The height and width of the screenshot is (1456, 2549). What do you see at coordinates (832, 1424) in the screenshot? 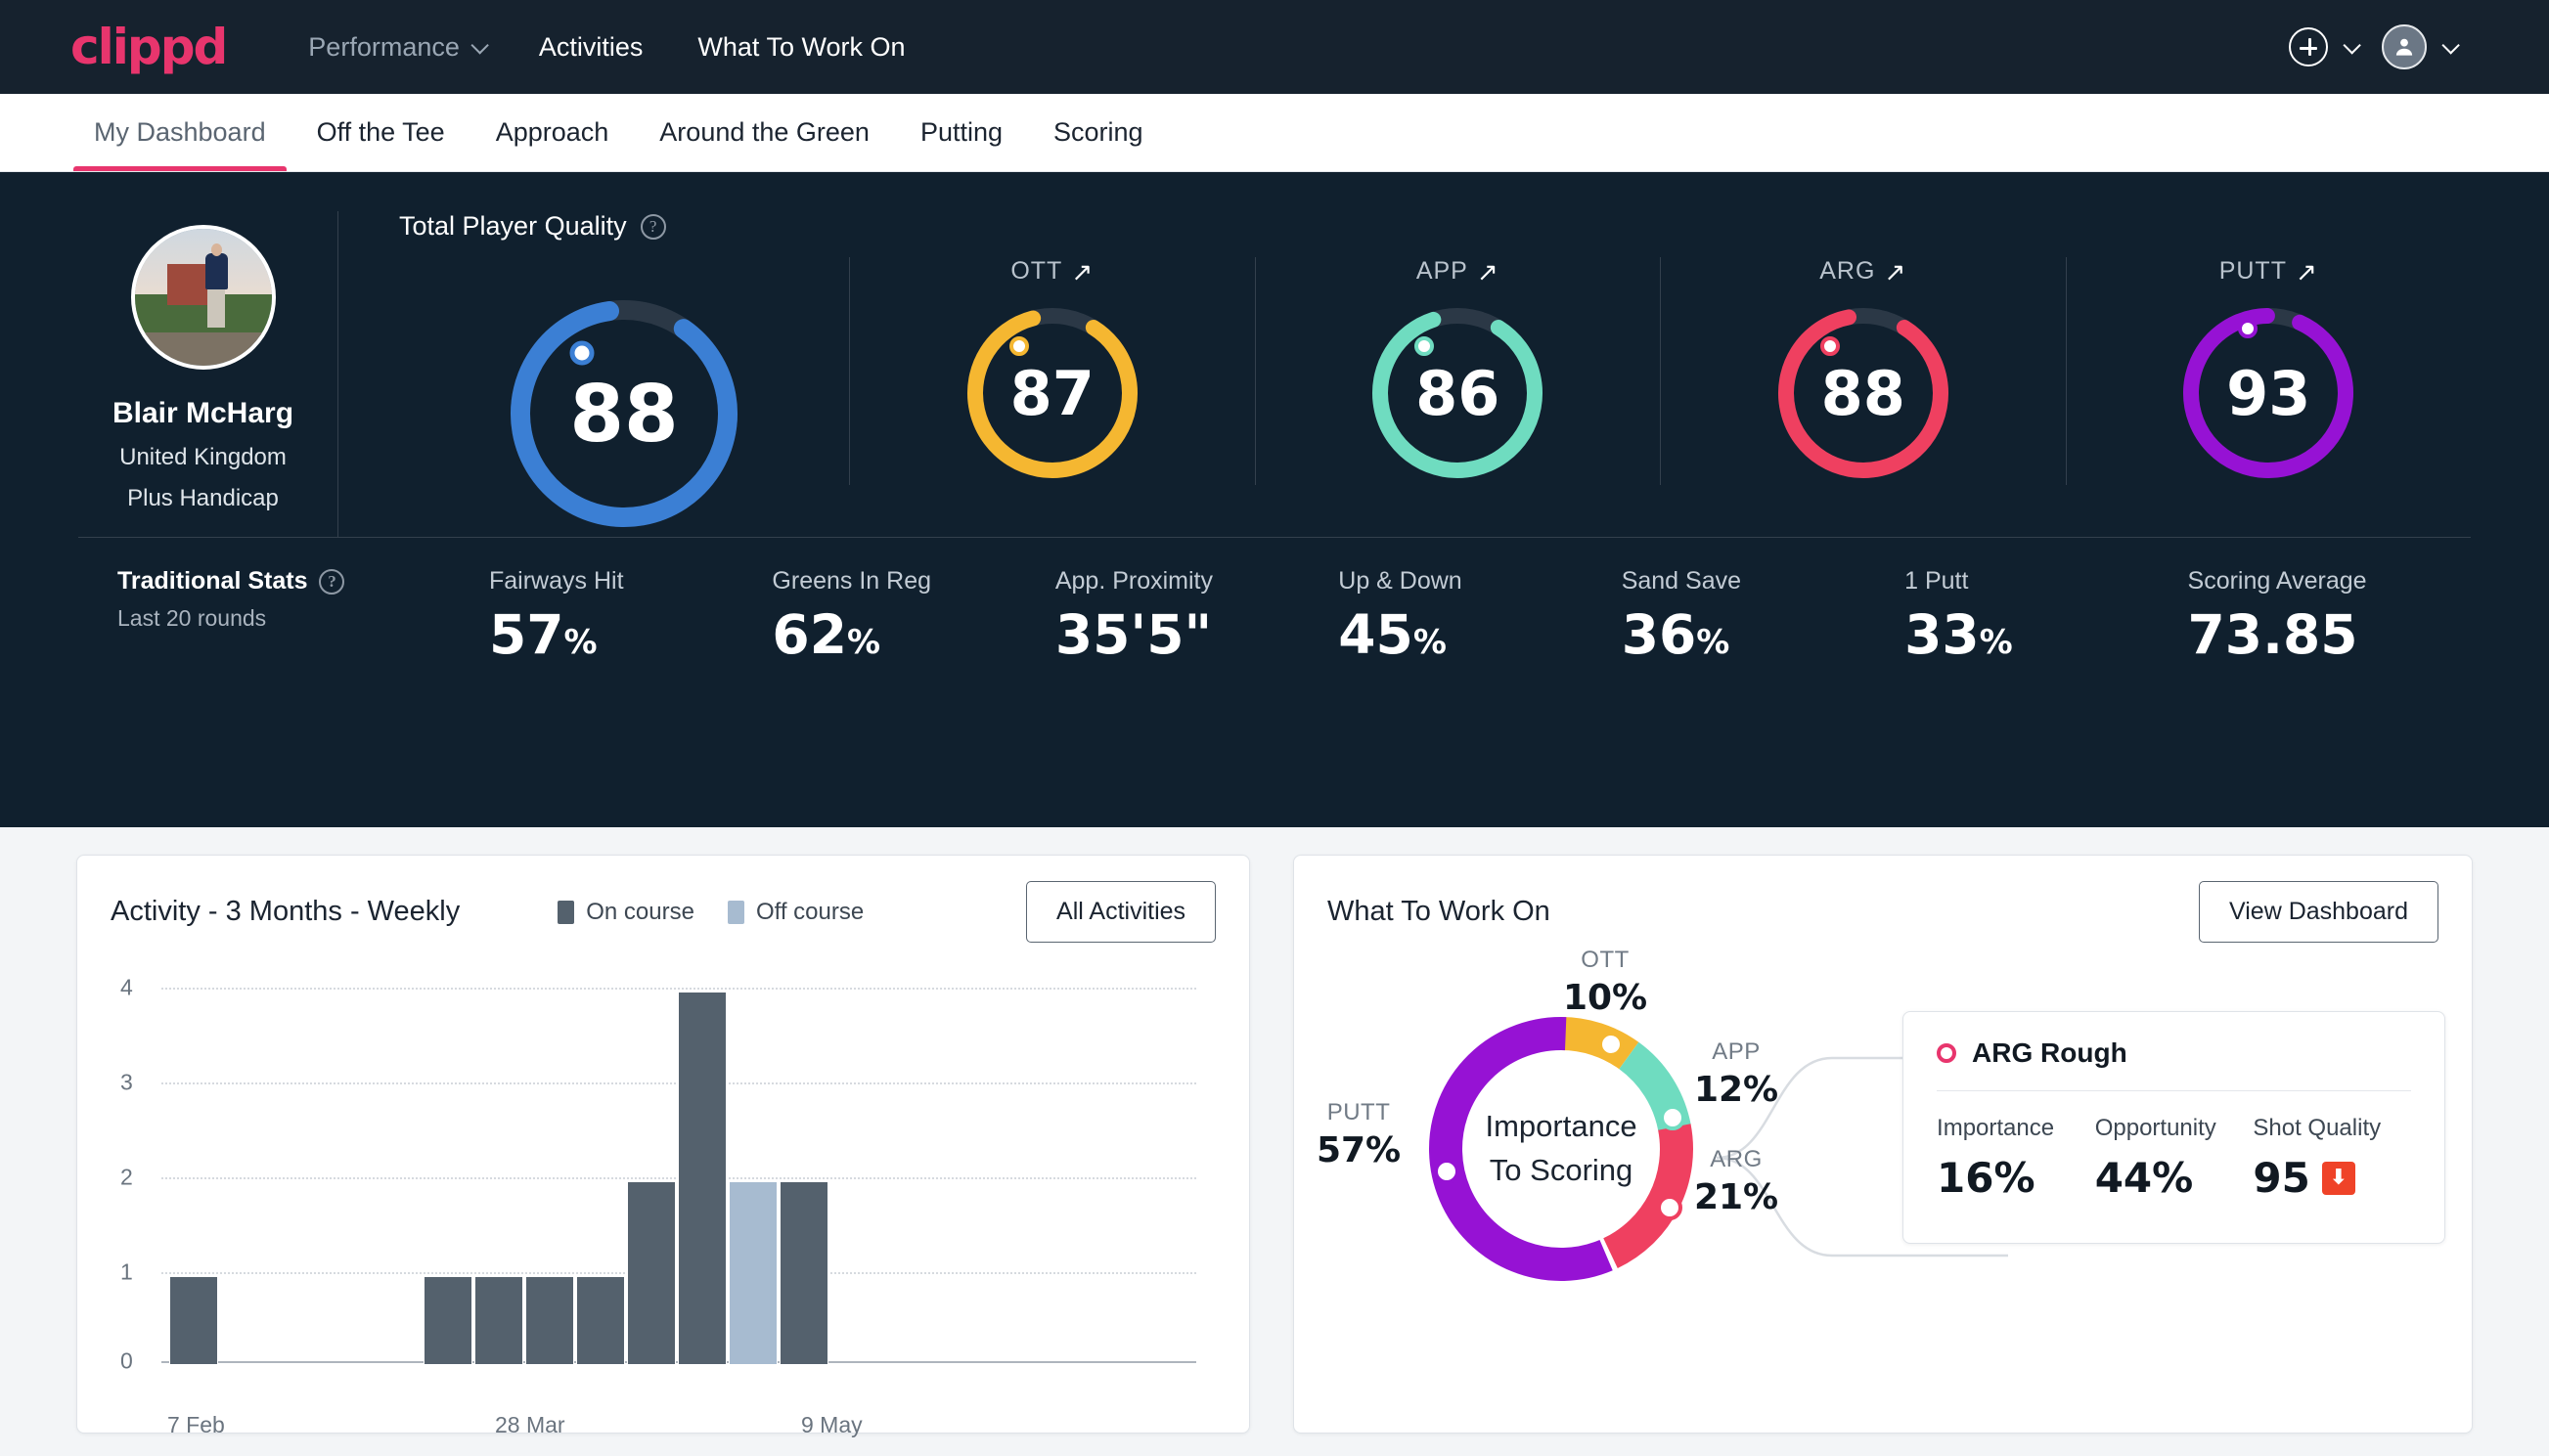
I see `x-tick-label-end: 9 May` at bounding box center [832, 1424].